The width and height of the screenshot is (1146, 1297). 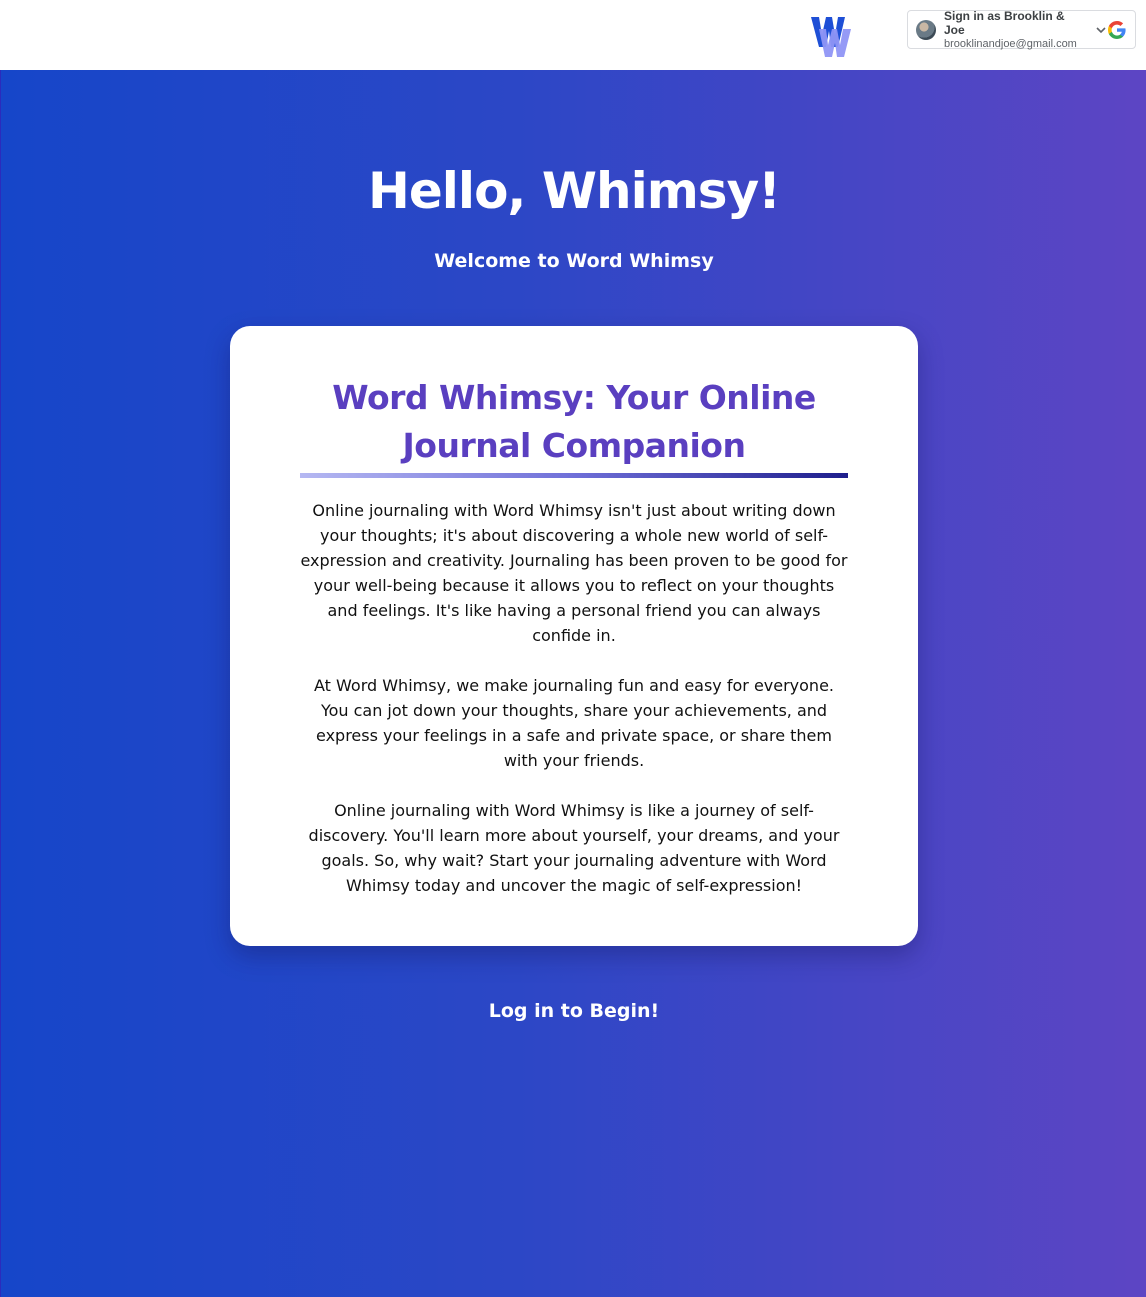 I want to click on chevron-down-icon, so click(x=1101, y=30).